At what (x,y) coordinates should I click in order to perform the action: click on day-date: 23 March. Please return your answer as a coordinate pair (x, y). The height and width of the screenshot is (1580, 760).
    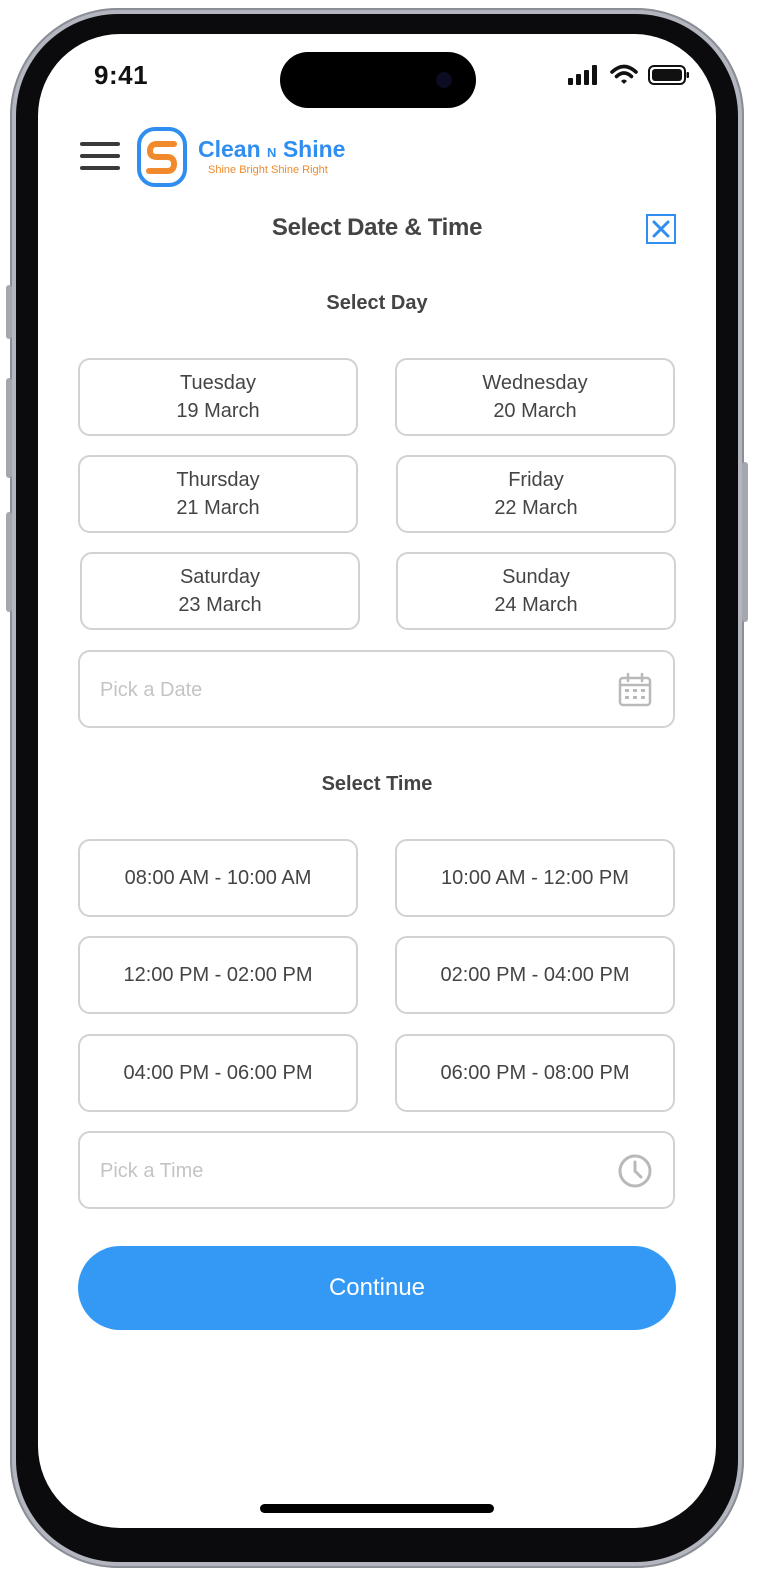
    Looking at the image, I should click on (220, 605).